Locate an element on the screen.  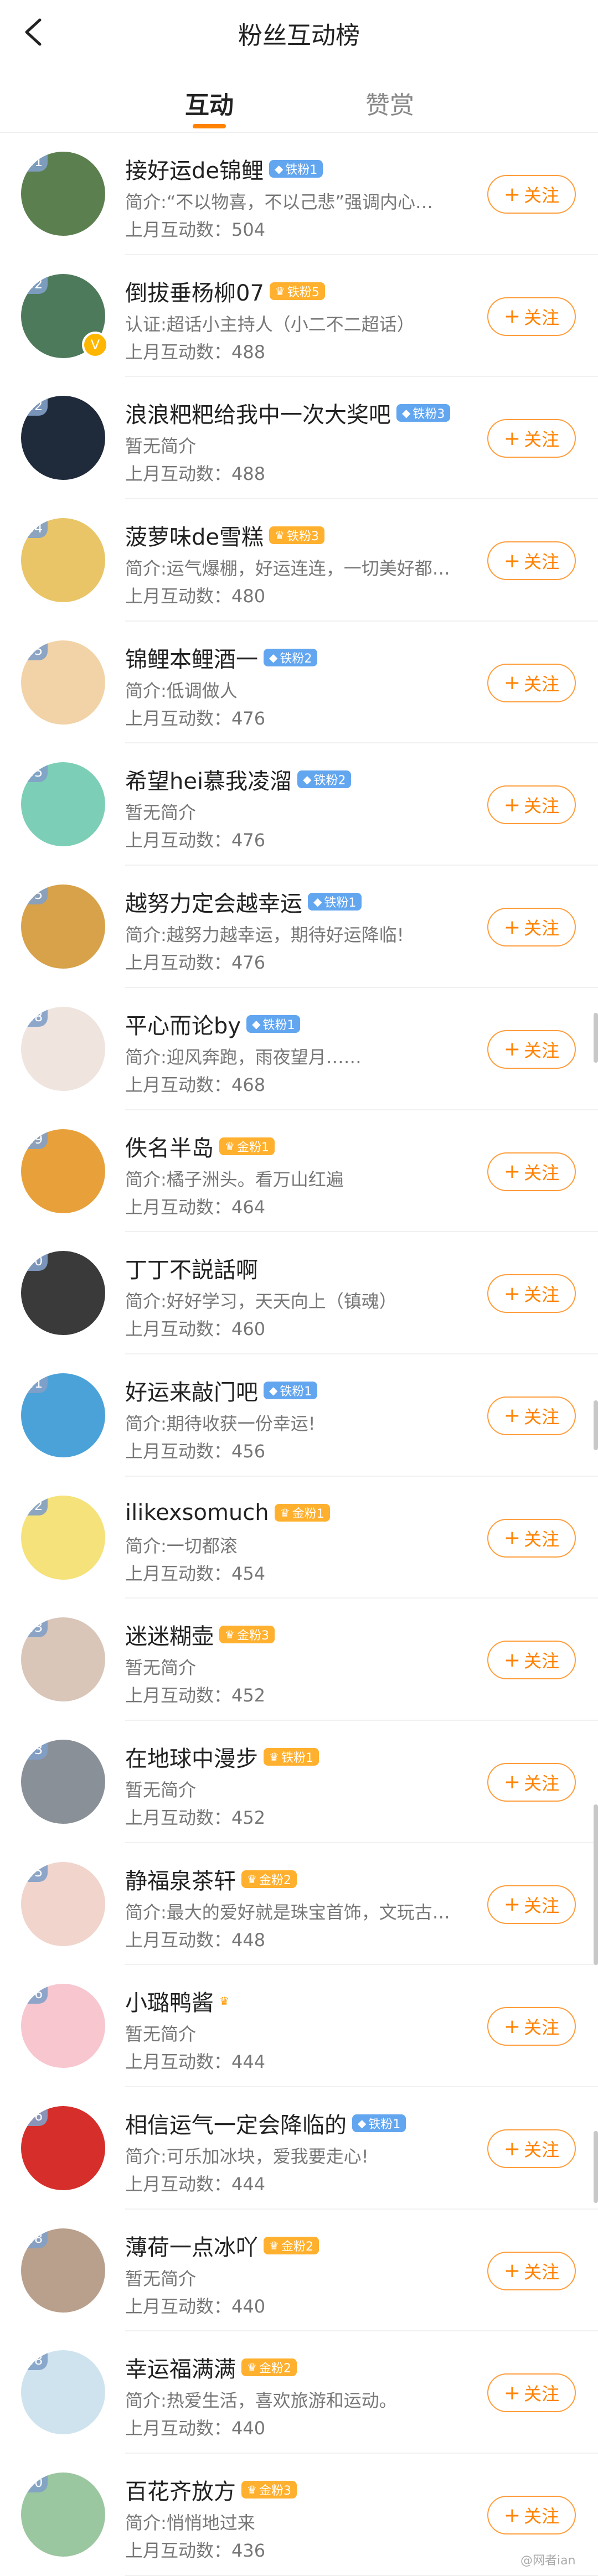
tab-appreciation: 赞赏 is located at coordinates (390, 103).